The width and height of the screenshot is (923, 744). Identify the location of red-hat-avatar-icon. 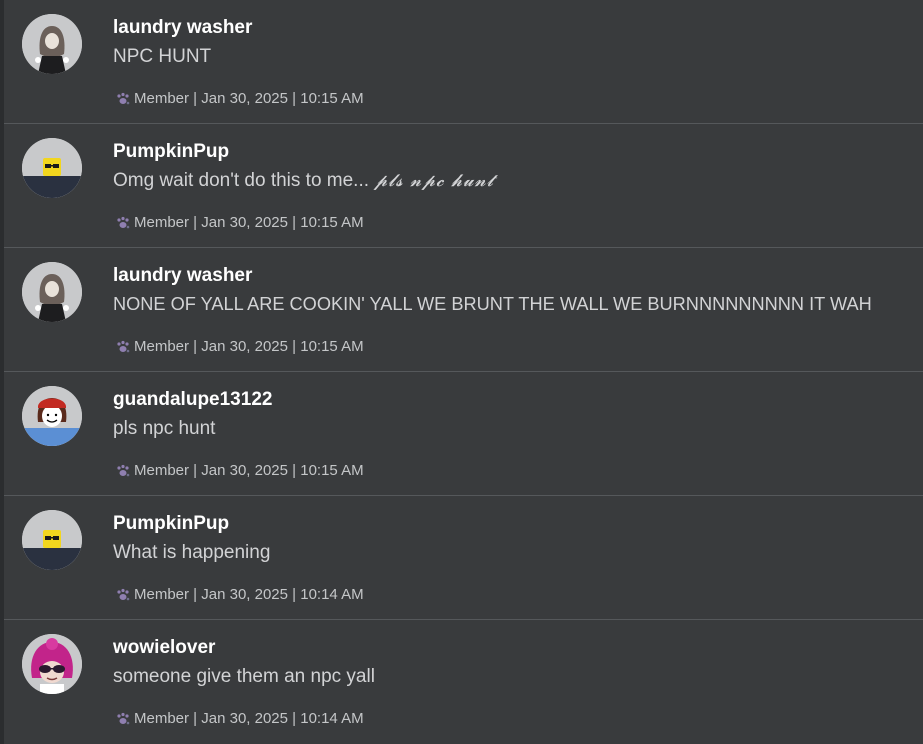
(52, 416).